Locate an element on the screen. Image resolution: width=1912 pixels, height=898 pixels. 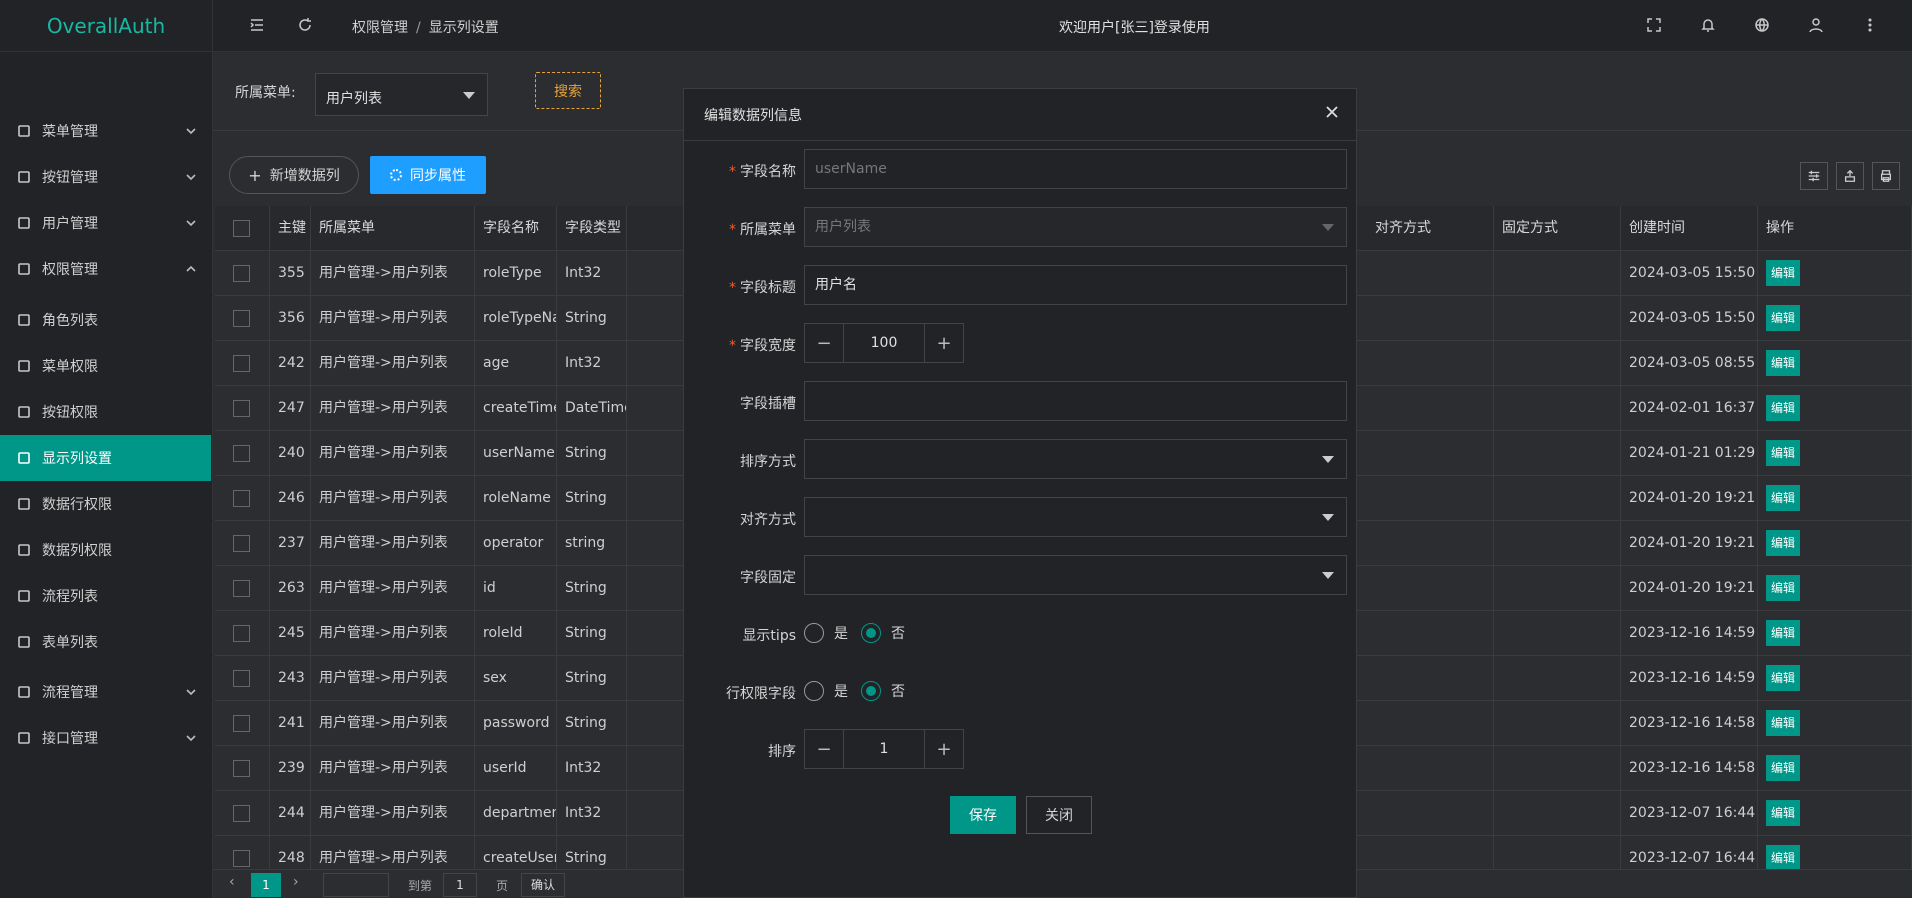
field-name-input: userName is located at coordinates (1075, 169).